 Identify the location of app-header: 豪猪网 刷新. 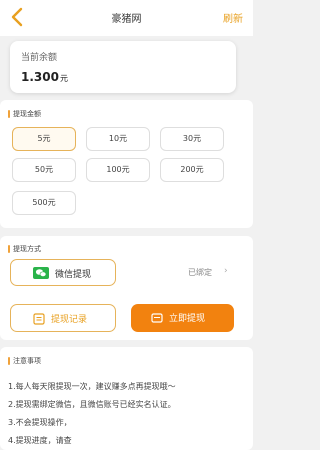
(126, 18).